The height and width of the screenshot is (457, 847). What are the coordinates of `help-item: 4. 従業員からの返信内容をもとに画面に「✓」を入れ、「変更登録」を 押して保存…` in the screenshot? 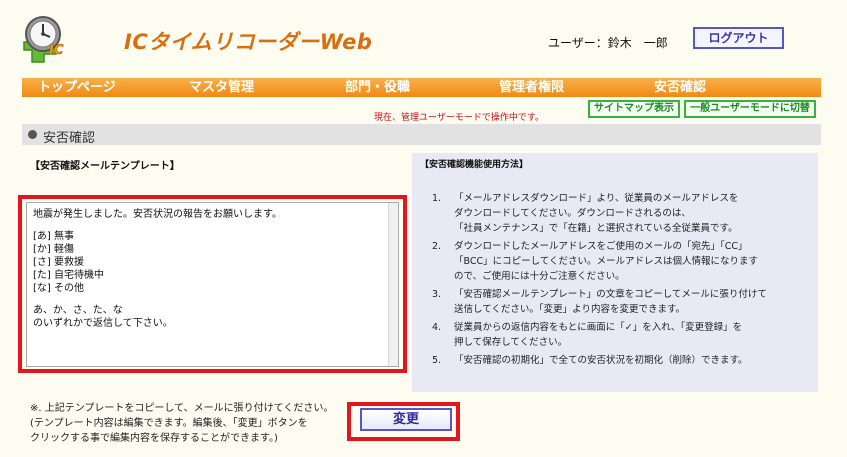 It's located at (622, 335).